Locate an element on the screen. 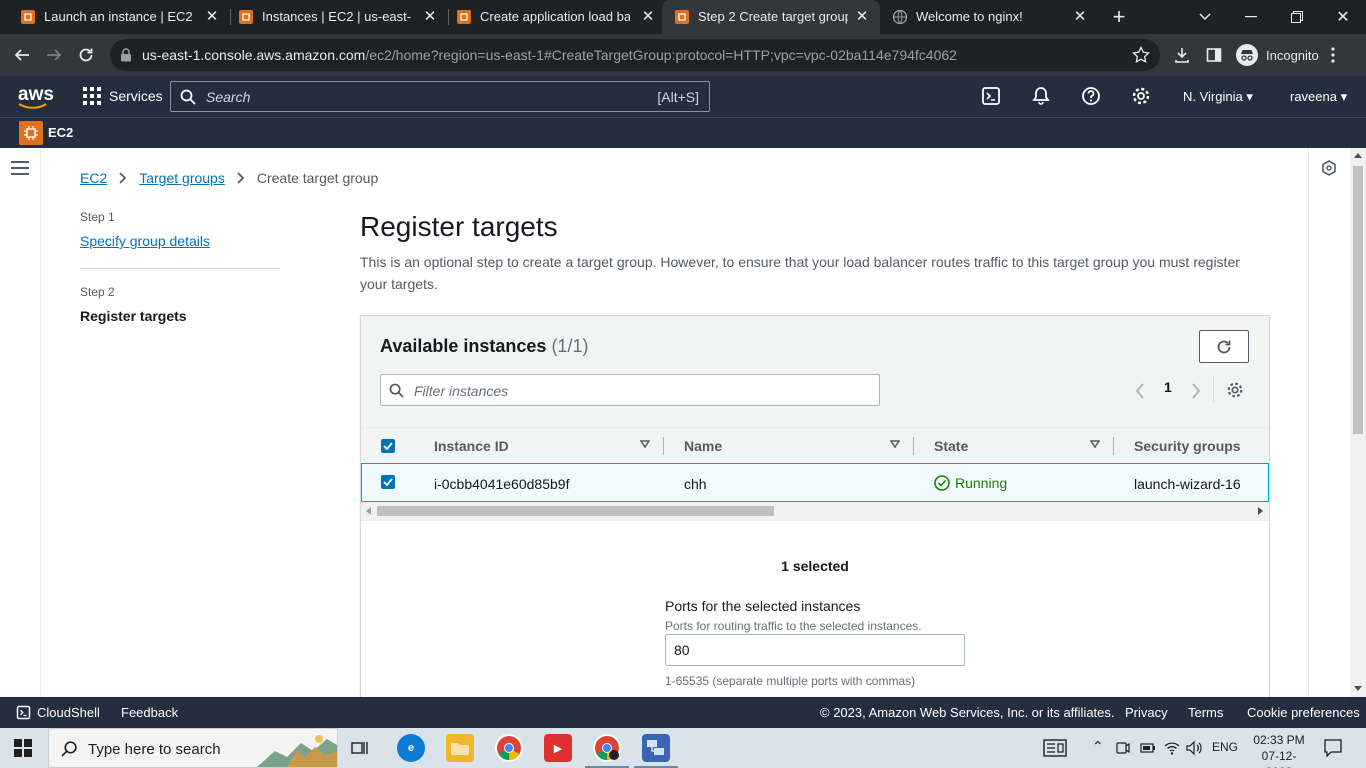 Image resolution: width=1366 pixels, height=768 pixels. download-icon is located at coordinates (1182, 55).